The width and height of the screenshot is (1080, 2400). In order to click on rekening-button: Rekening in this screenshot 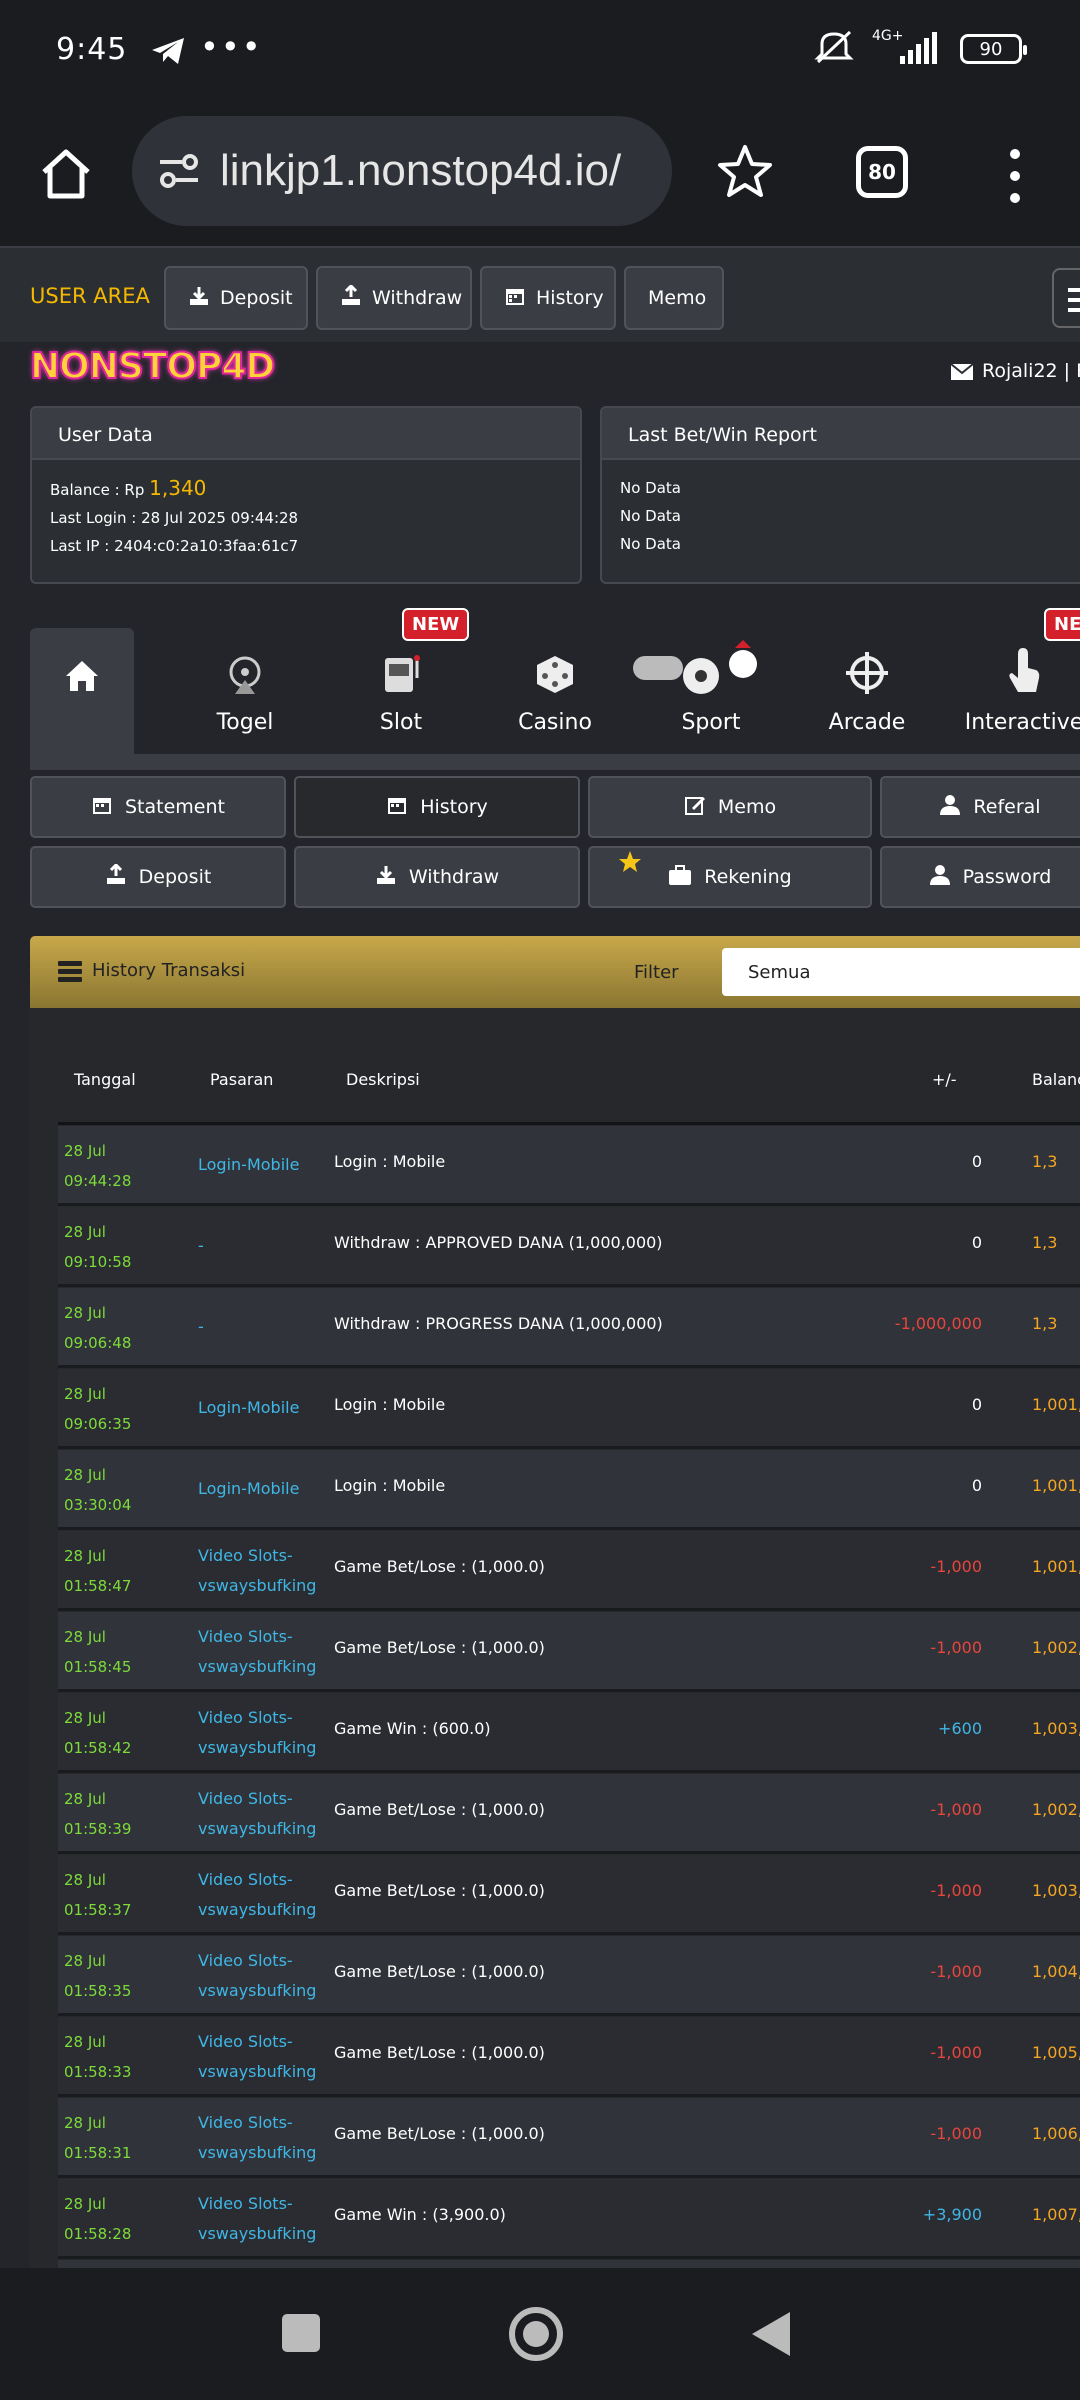, I will do `click(730, 877)`.